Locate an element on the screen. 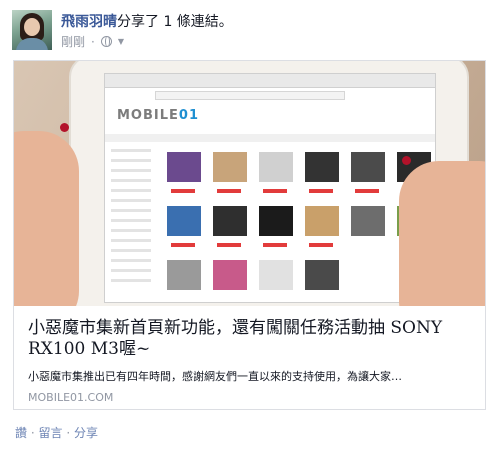 The height and width of the screenshot is (449, 495). site-logo-graphic: MOBILE01 is located at coordinates (158, 115).